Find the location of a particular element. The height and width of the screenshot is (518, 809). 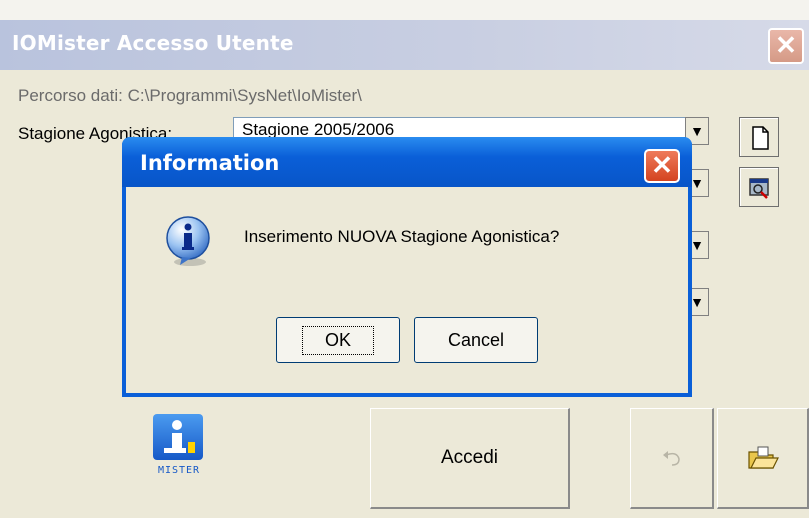

window-close-button: ✕ is located at coordinates (786, 46).